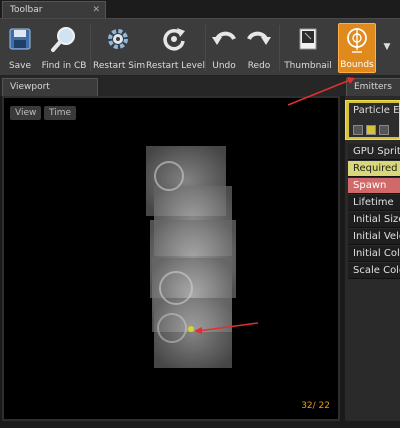 This screenshot has width=400, height=428. What do you see at coordinates (308, 66) in the screenshot?
I see `thumbnail-label: Thumbnail` at bounding box center [308, 66].